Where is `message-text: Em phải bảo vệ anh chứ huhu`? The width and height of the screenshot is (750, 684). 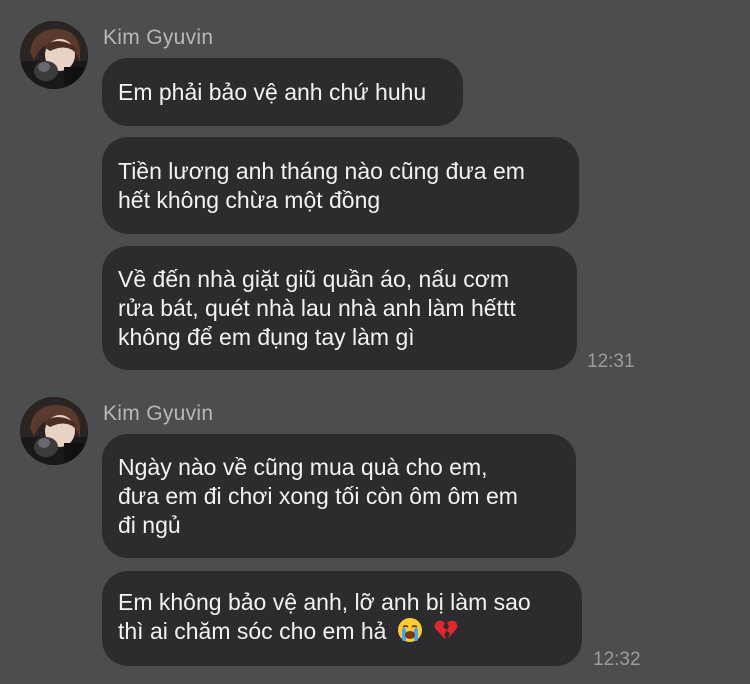 message-text: Em phải bảo vệ anh chứ huhu is located at coordinates (272, 91).